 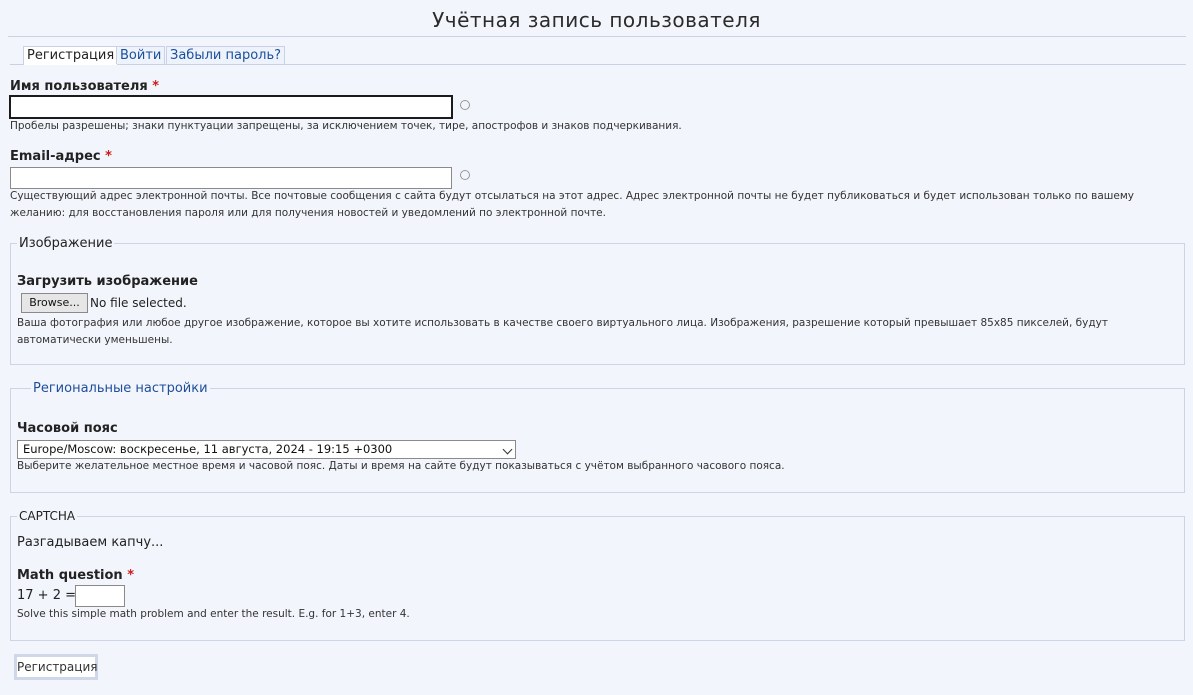 What do you see at coordinates (47, 516) in the screenshot?
I see `captcha-legend: CAPTCHA` at bounding box center [47, 516].